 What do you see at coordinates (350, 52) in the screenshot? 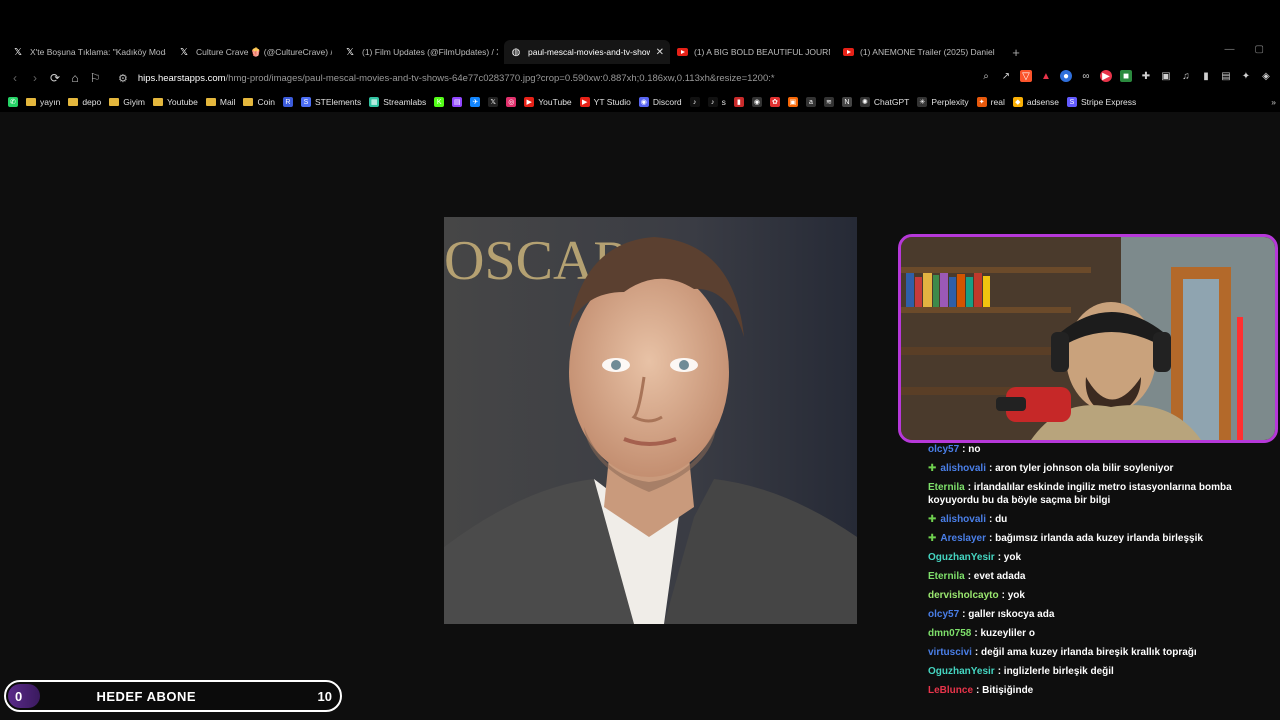
I see `x-icon: 𝕏` at bounding box center [350, 52].